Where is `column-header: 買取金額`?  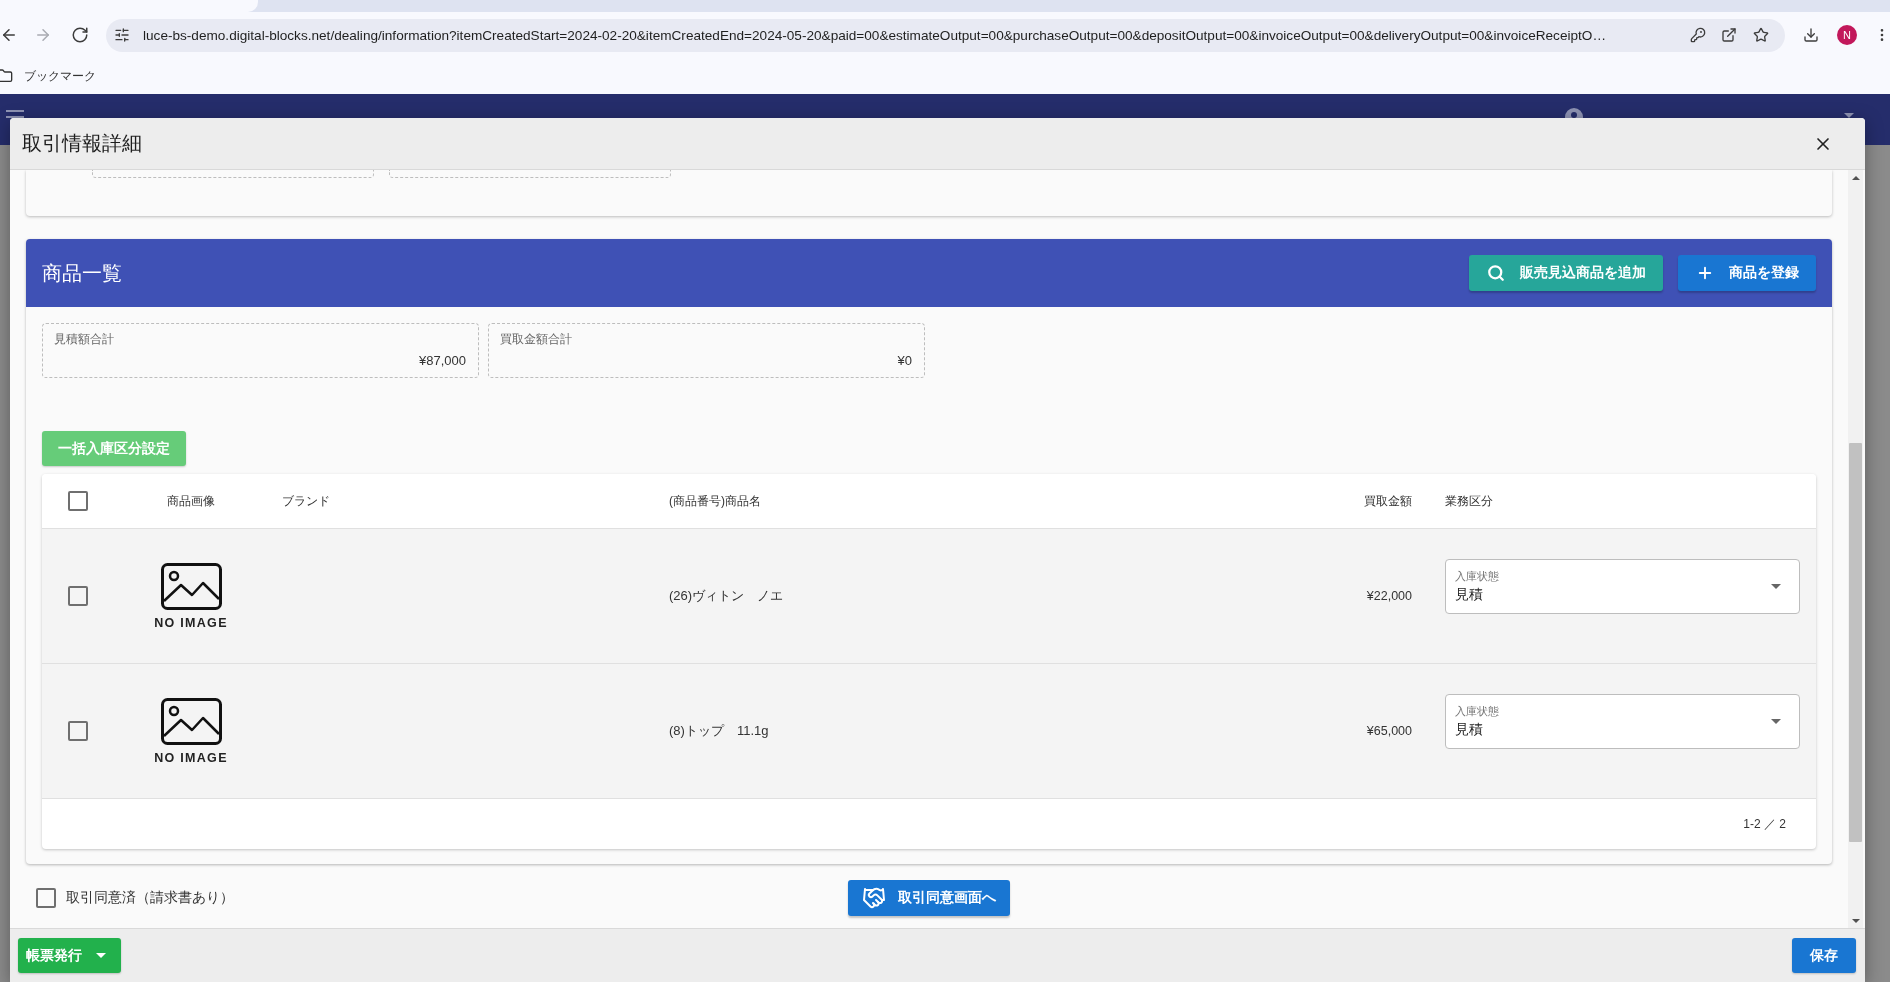 column-header: 買取金額 is located at coordinates (1388, 501).